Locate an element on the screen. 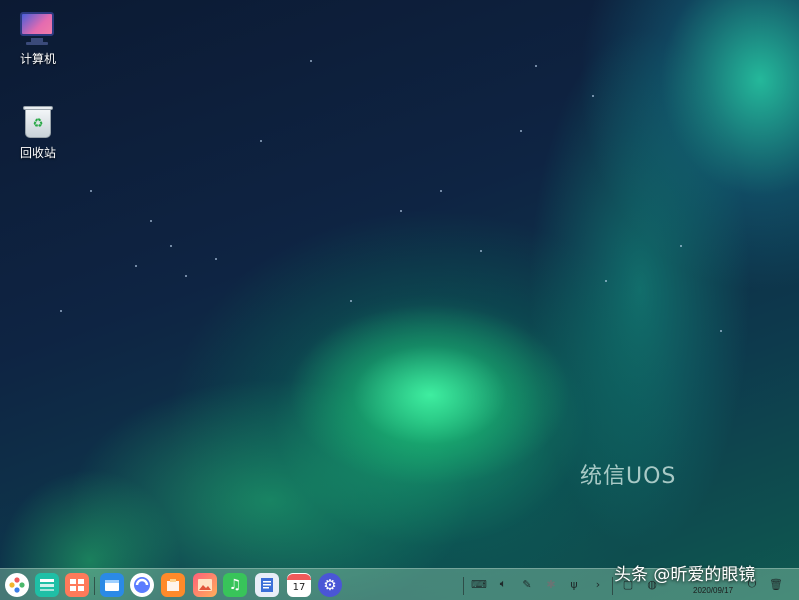 The height and width of the screenshot is (600, 799). launcher-button is located at coordinates (17, 585).